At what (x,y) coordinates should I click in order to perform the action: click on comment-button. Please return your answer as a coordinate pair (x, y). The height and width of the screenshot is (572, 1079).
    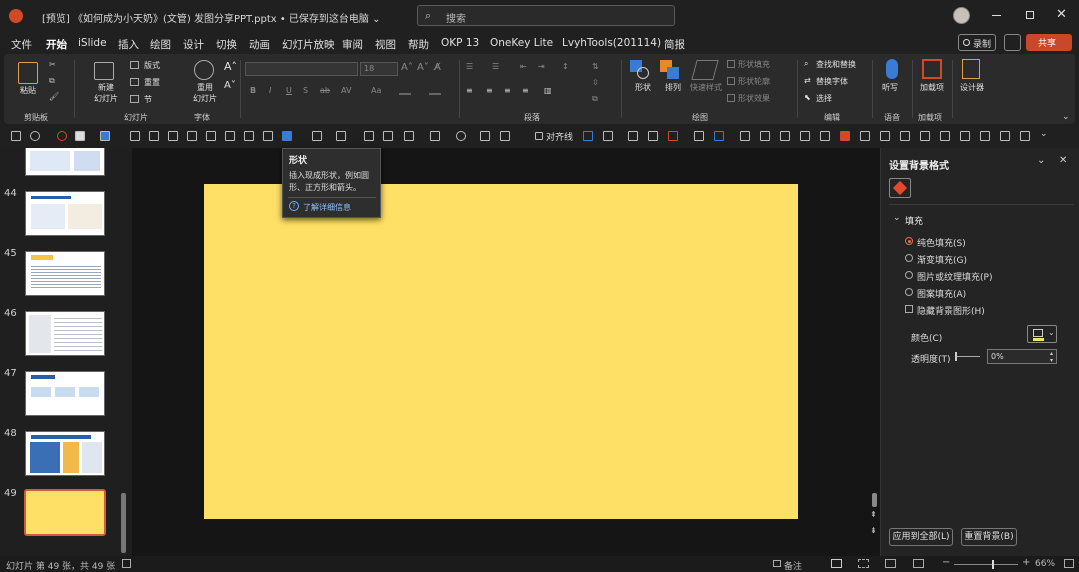
    Looking at the image, I should click on (1012, 42).